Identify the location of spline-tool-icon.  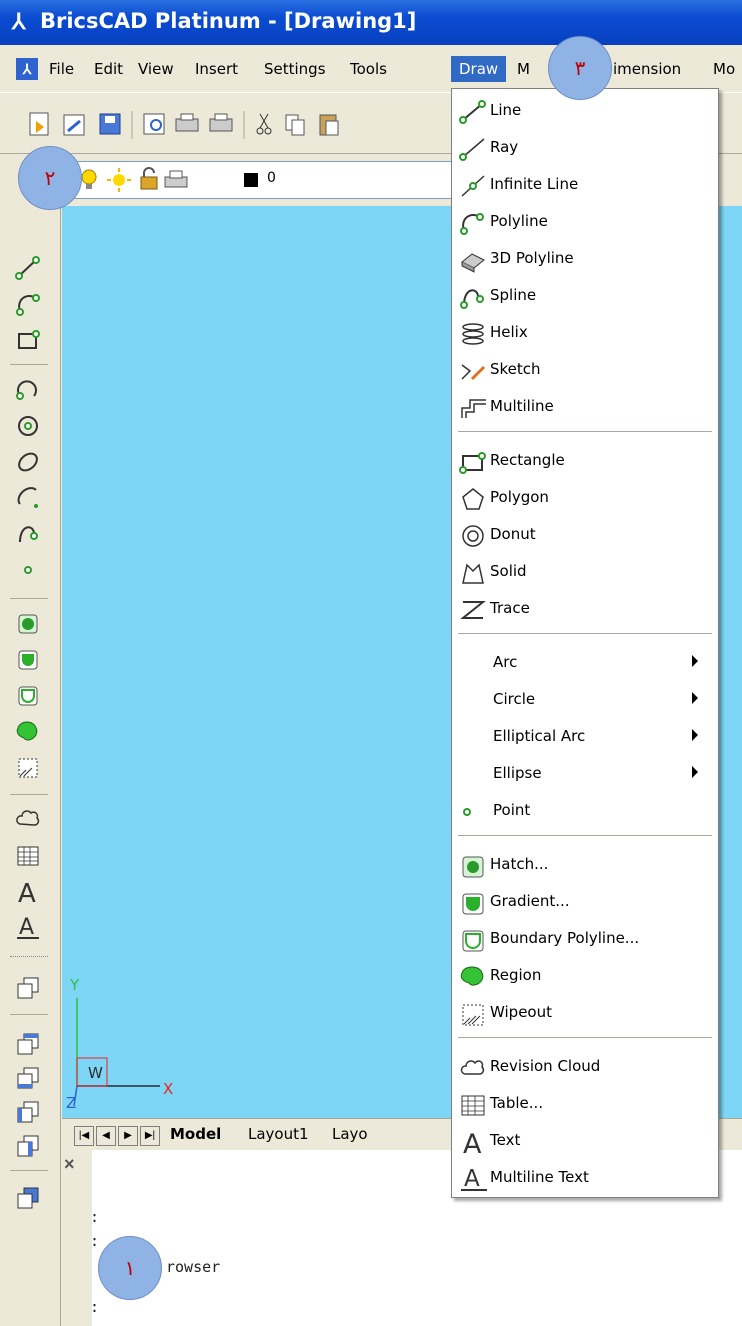
(28, 534).